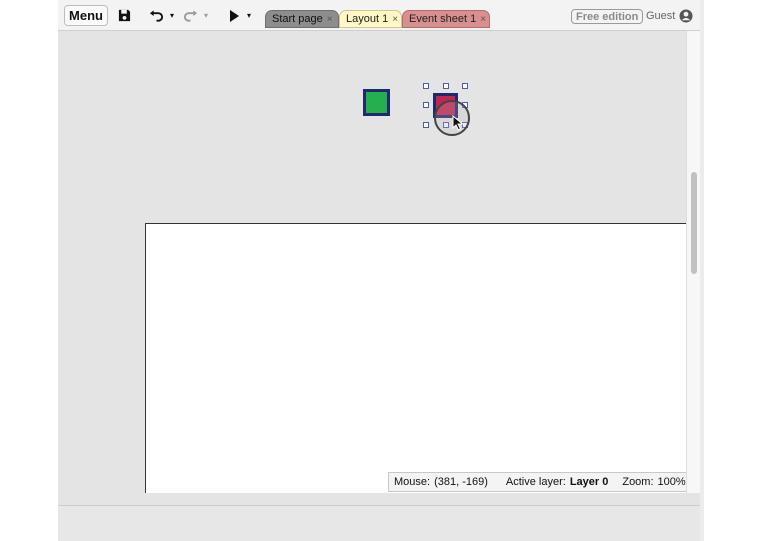  I want to click on user-name: Guest, so click(660, 16).